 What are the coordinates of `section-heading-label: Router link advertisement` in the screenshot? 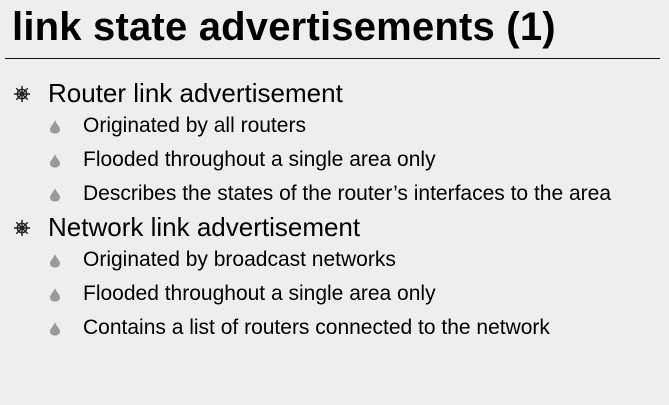 It's located at (195, 93).